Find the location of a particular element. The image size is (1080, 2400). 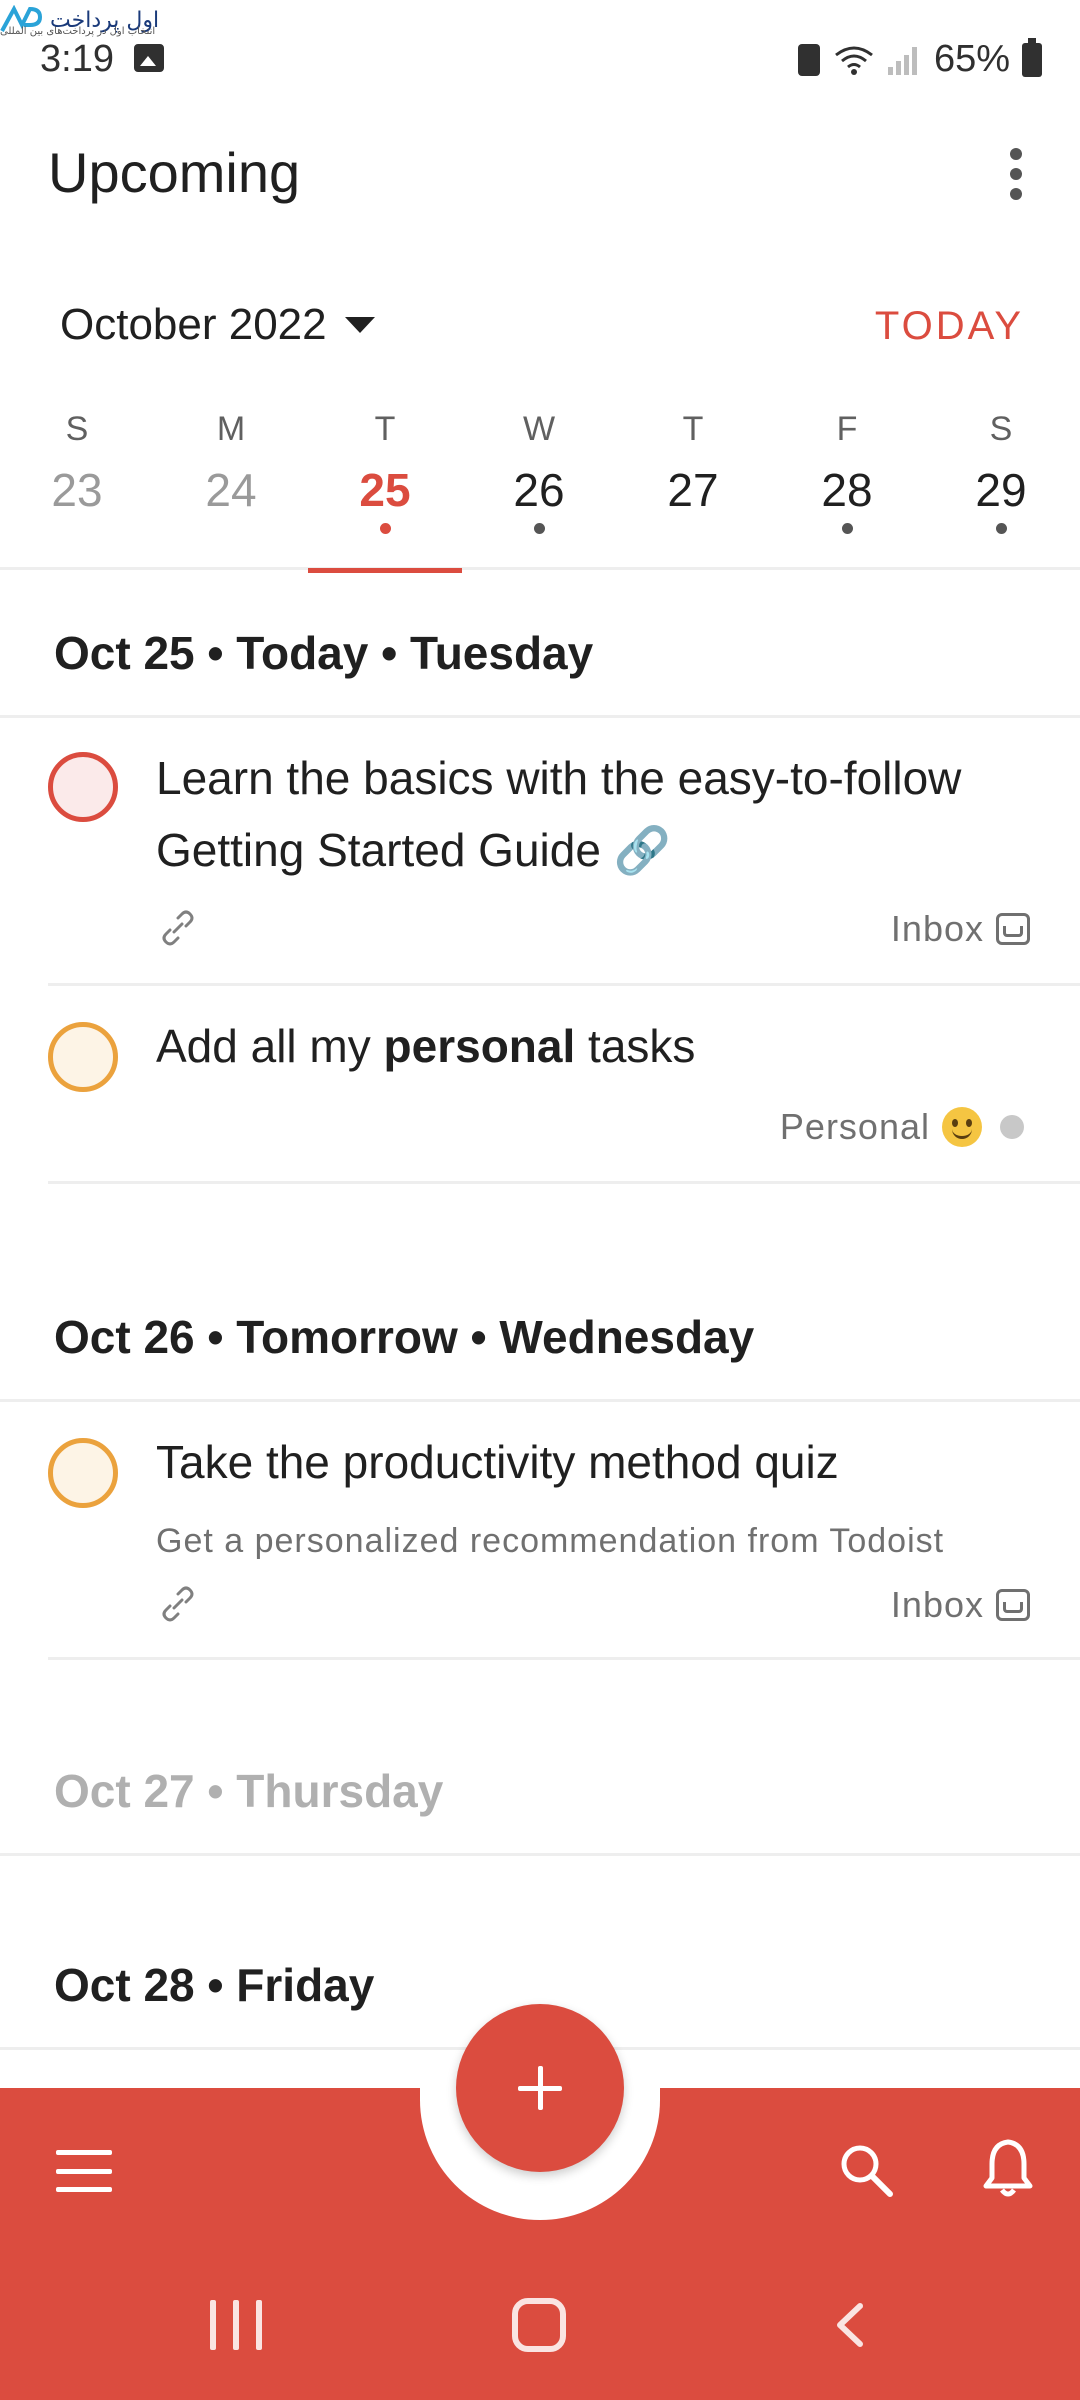

week-strip: S 23 M 24 T 25 W 26 T 27 F 28 S 29 is located at coordinates (540, 486).